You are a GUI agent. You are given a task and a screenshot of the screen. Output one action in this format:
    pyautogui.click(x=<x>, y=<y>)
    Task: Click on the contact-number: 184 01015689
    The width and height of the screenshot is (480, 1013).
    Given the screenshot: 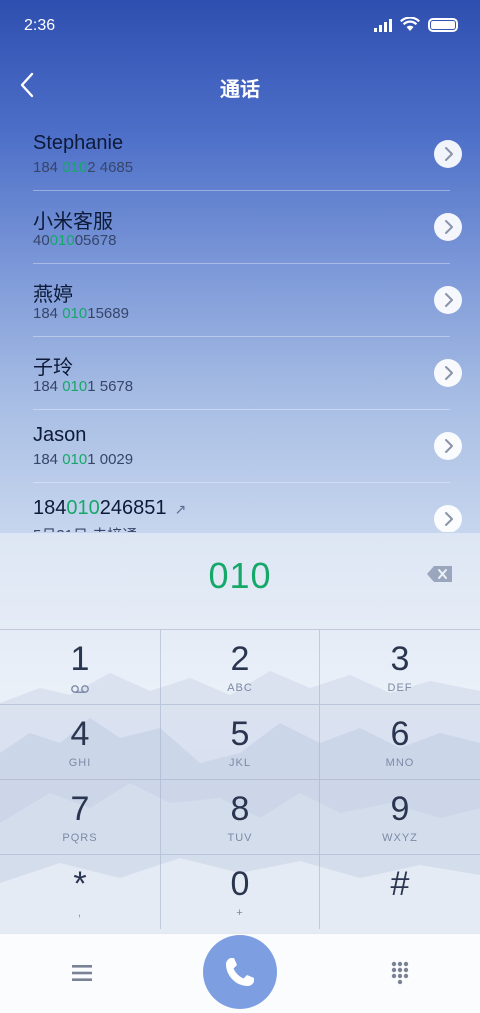 What is the action you would take?
    pyautogui.click(x=81, y=313)
    